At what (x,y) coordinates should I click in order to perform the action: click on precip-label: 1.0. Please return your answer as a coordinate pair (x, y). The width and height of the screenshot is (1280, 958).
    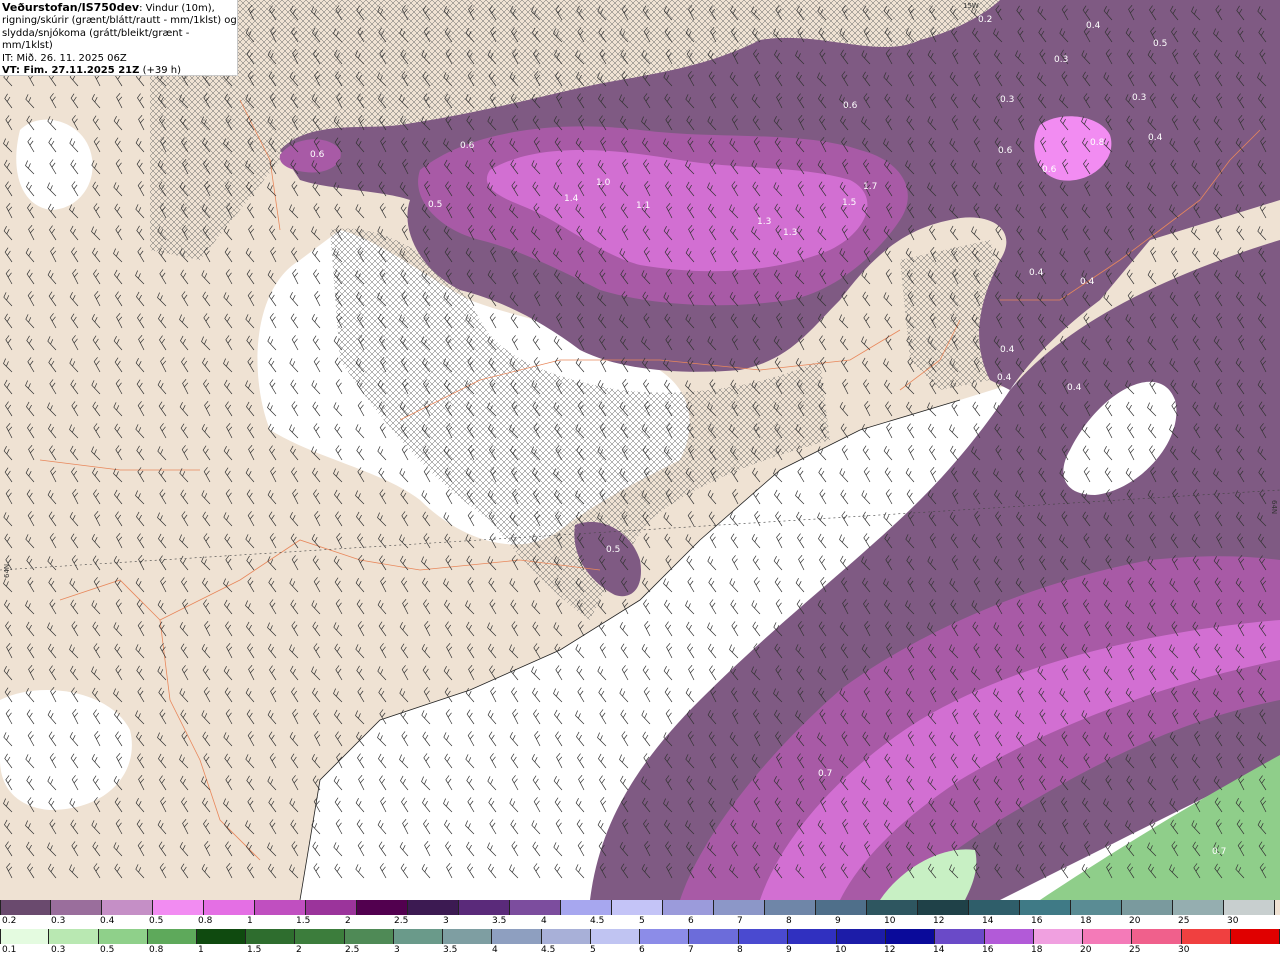
    Looking at the image, I should click on (603, 183).